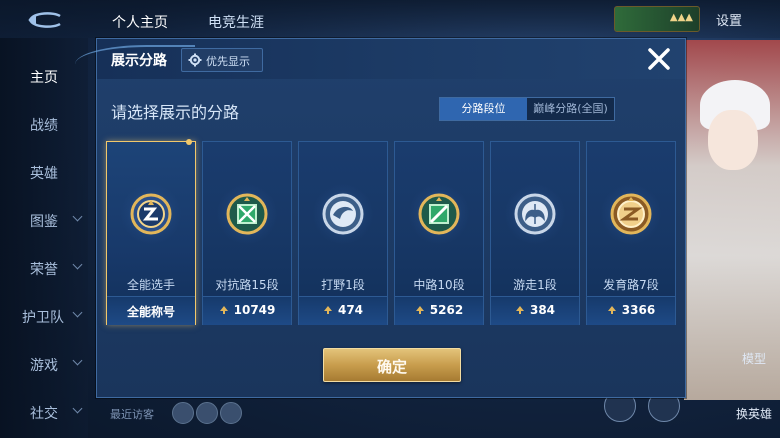 The image size is (780, 438). Describe the element at coordinates (380, 59) in the screenshot. I see `dialog-title-bar: 展示分路 优先显示` at that location.